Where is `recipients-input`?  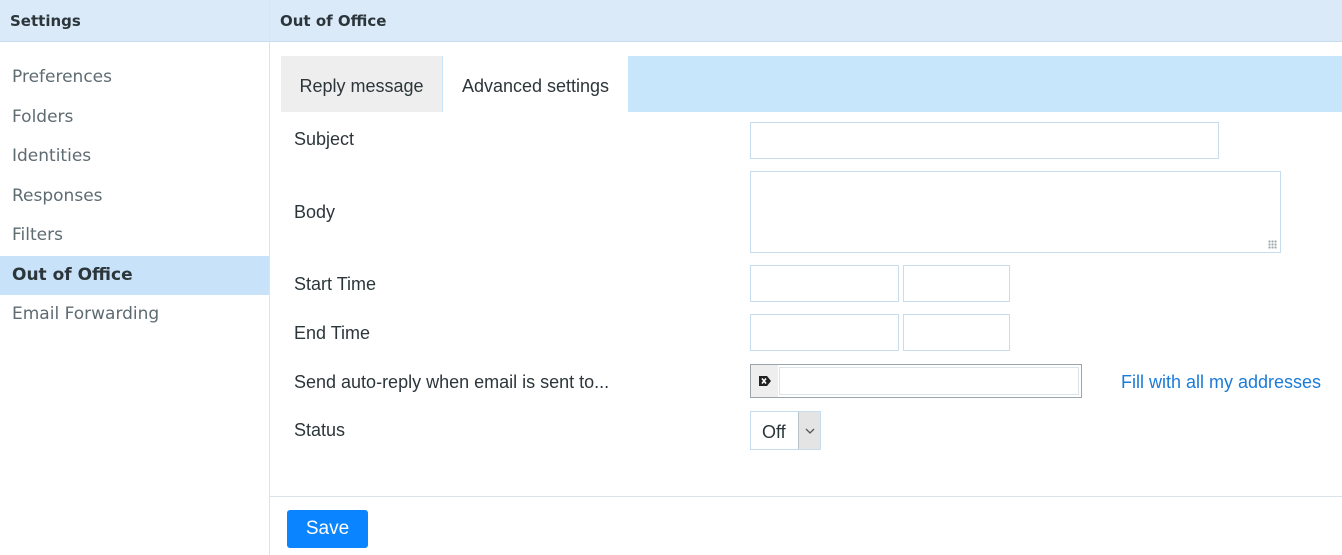
recipients-input is located at coordinates (916, 381).